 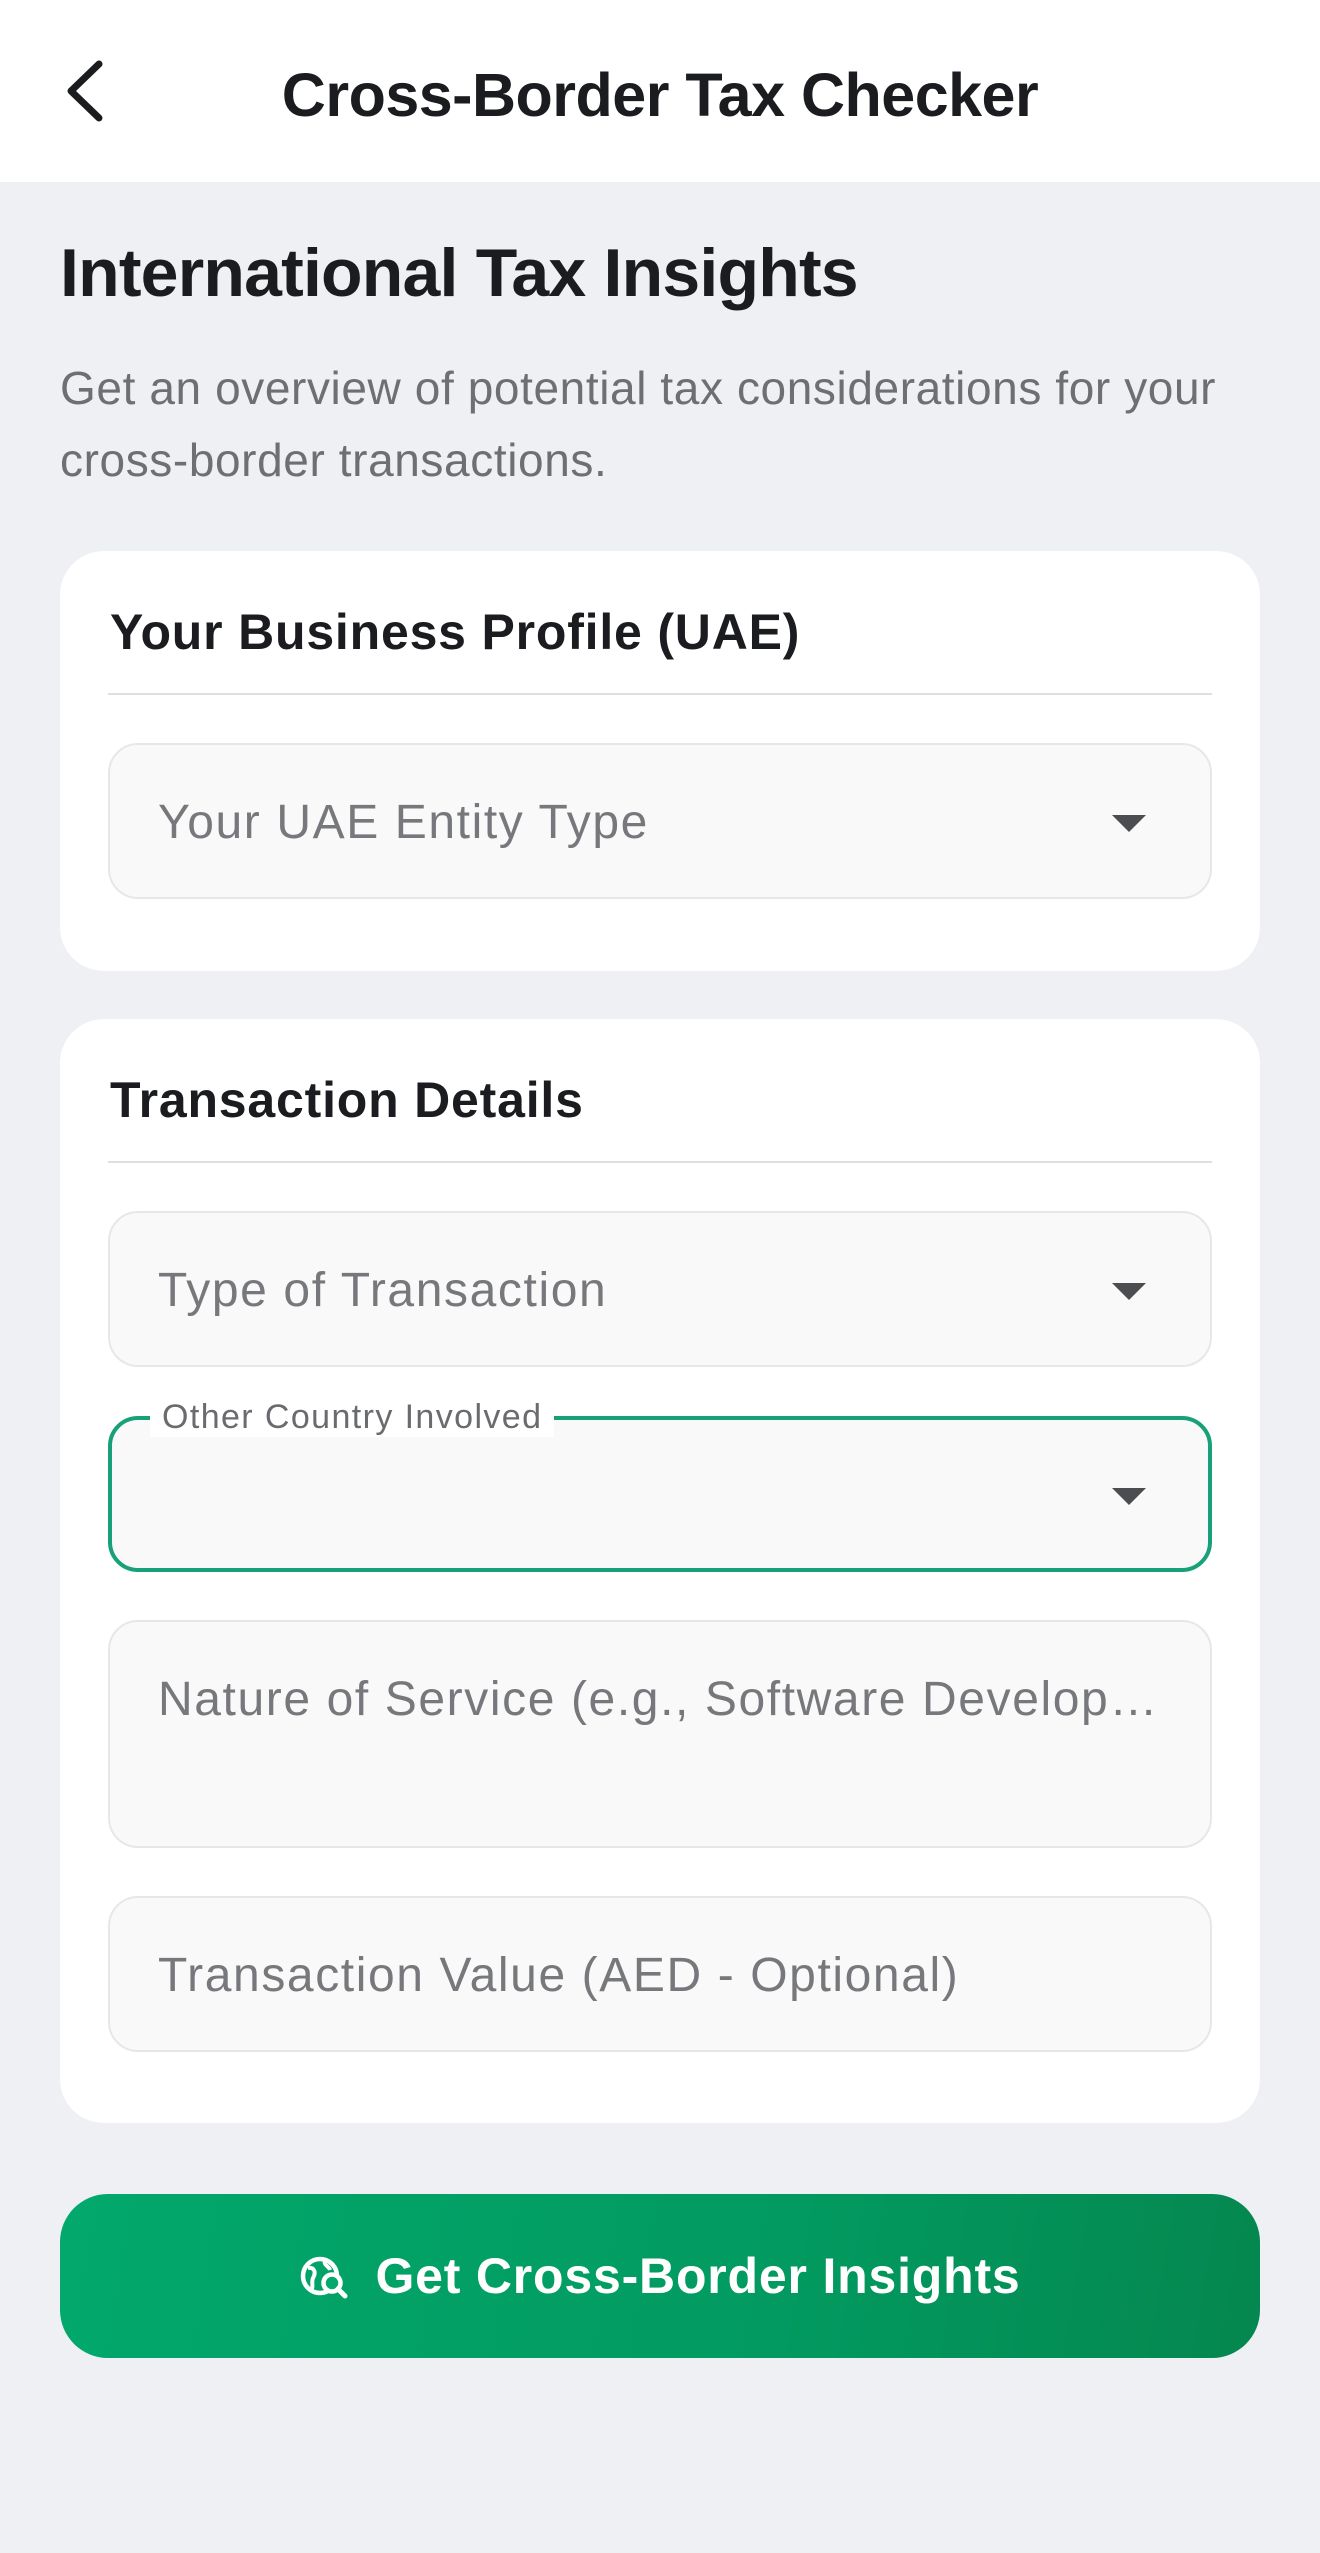 What do you see at coordinates (459, 273) in the screenshot?
I see `page-heading: International Tax Insights` at bounding box center [459, 273].